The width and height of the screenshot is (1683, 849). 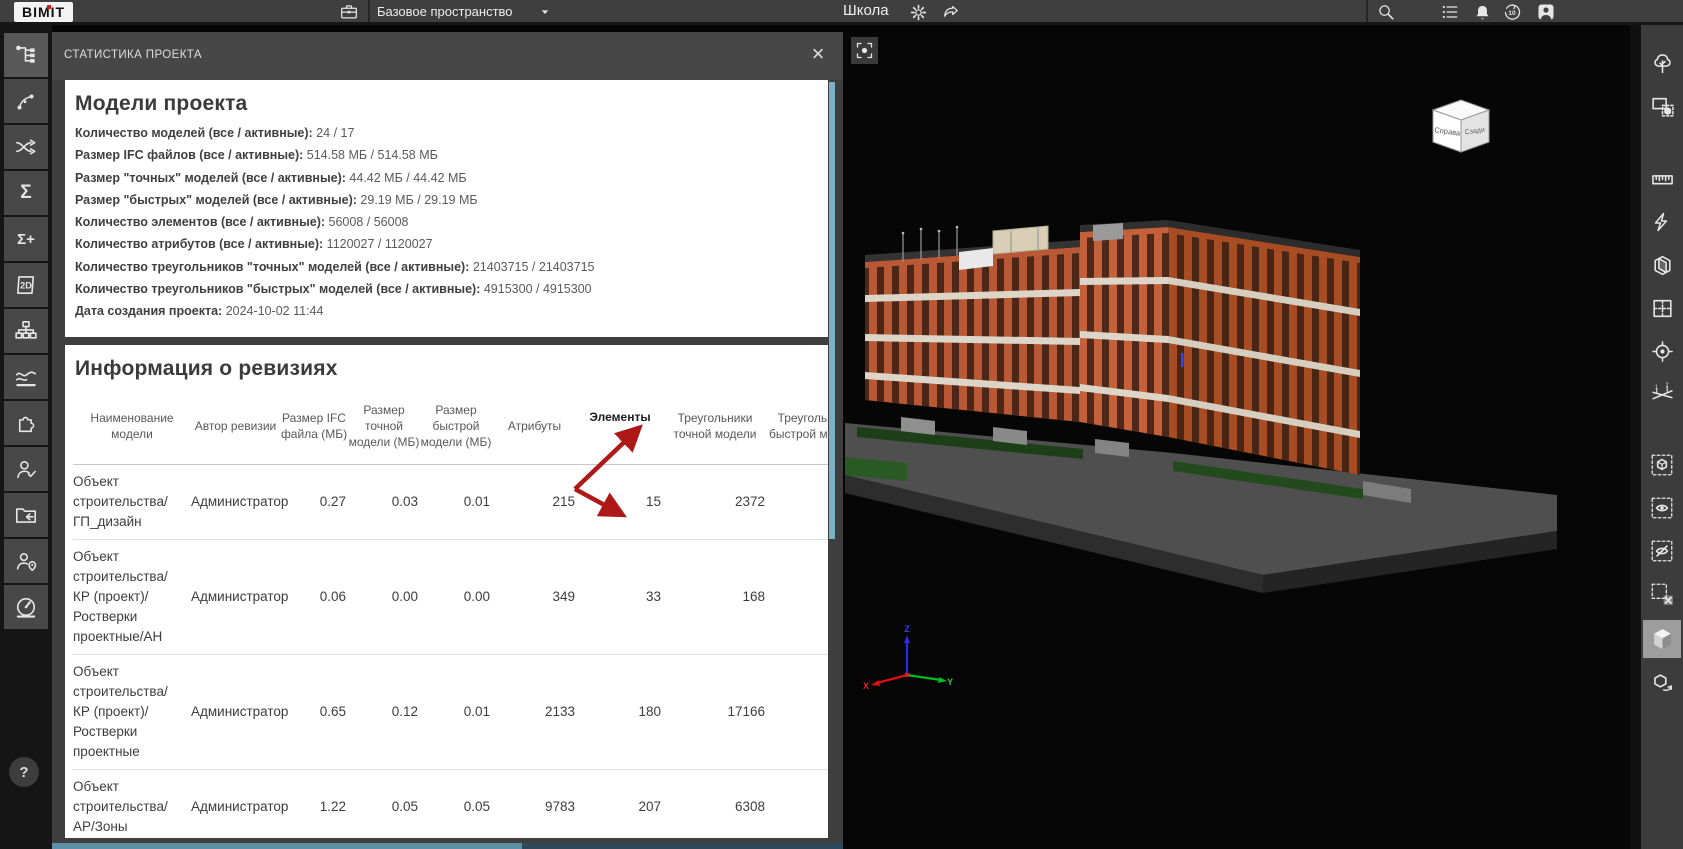 I want to click on sidebar-item-summary: Σ, so click(x=26, y=193).